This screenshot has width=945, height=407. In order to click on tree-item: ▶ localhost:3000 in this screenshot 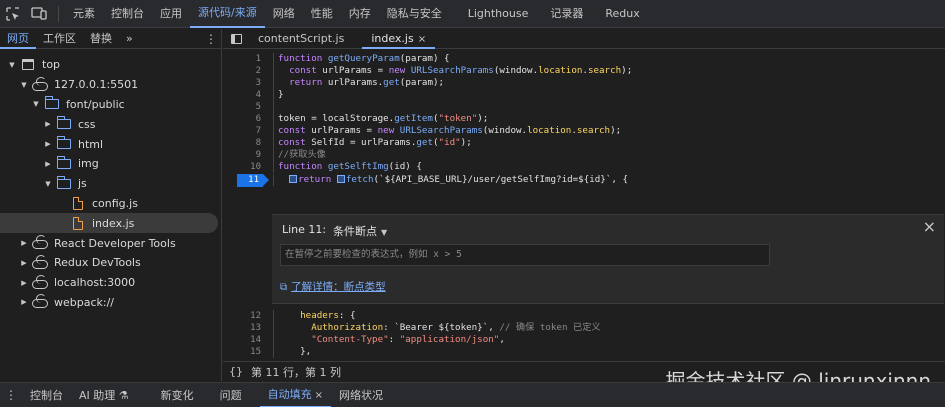, I will do `click(110, 283)`.